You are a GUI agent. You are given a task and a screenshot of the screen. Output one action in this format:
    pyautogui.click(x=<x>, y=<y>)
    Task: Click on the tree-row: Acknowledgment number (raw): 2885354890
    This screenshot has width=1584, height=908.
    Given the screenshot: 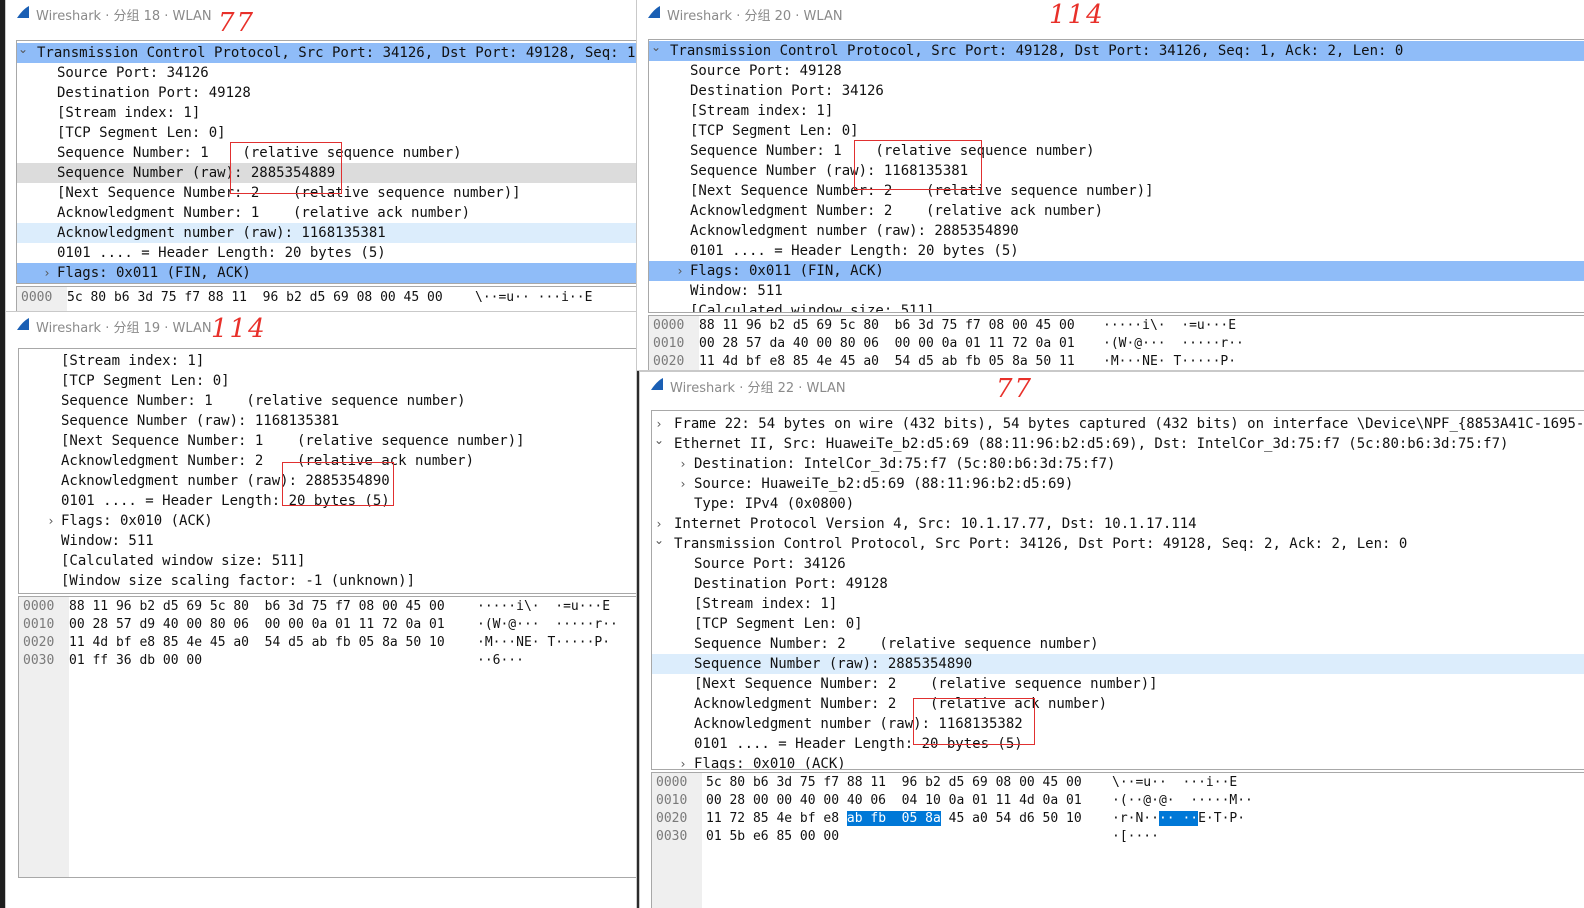 What is the action you would take?
    pyautogui.click(x=1137, y=231)
    